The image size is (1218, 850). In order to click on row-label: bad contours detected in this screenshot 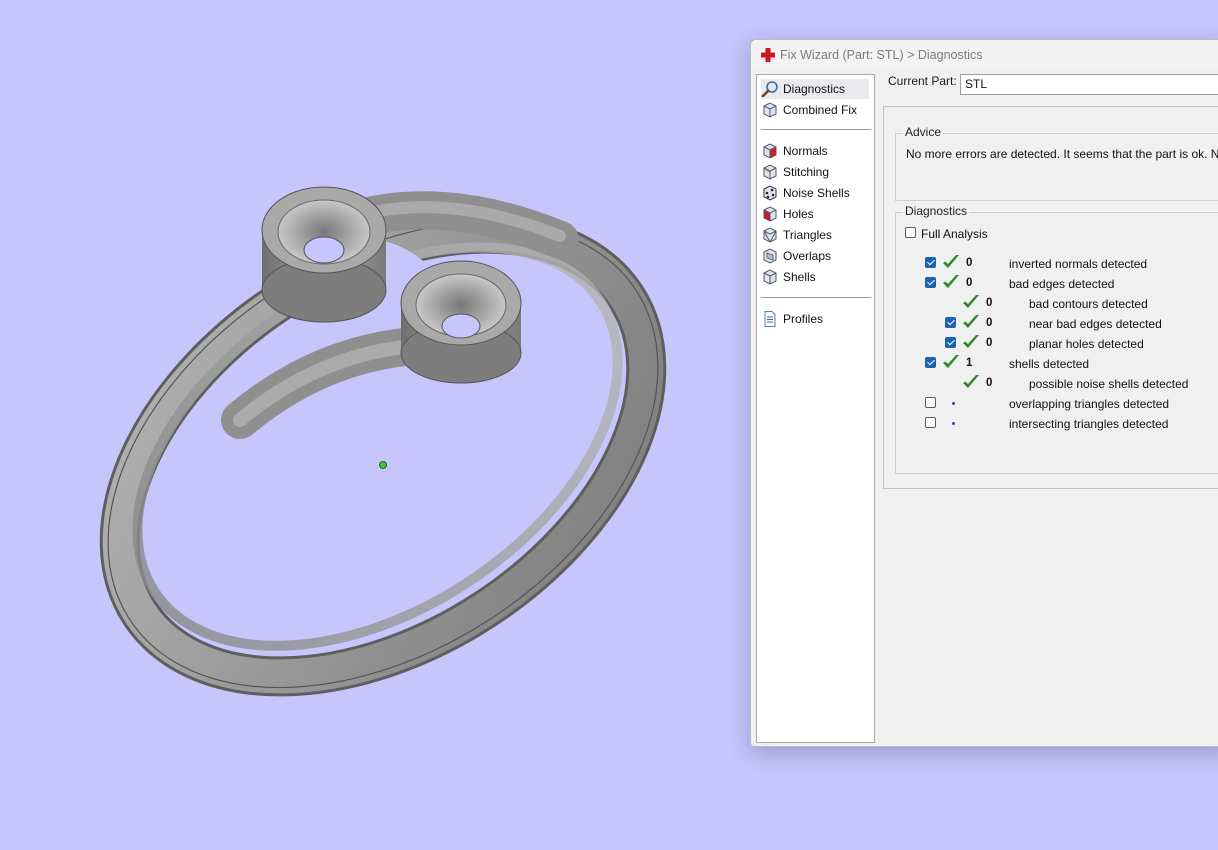, I will do `click(1088, 304)`.